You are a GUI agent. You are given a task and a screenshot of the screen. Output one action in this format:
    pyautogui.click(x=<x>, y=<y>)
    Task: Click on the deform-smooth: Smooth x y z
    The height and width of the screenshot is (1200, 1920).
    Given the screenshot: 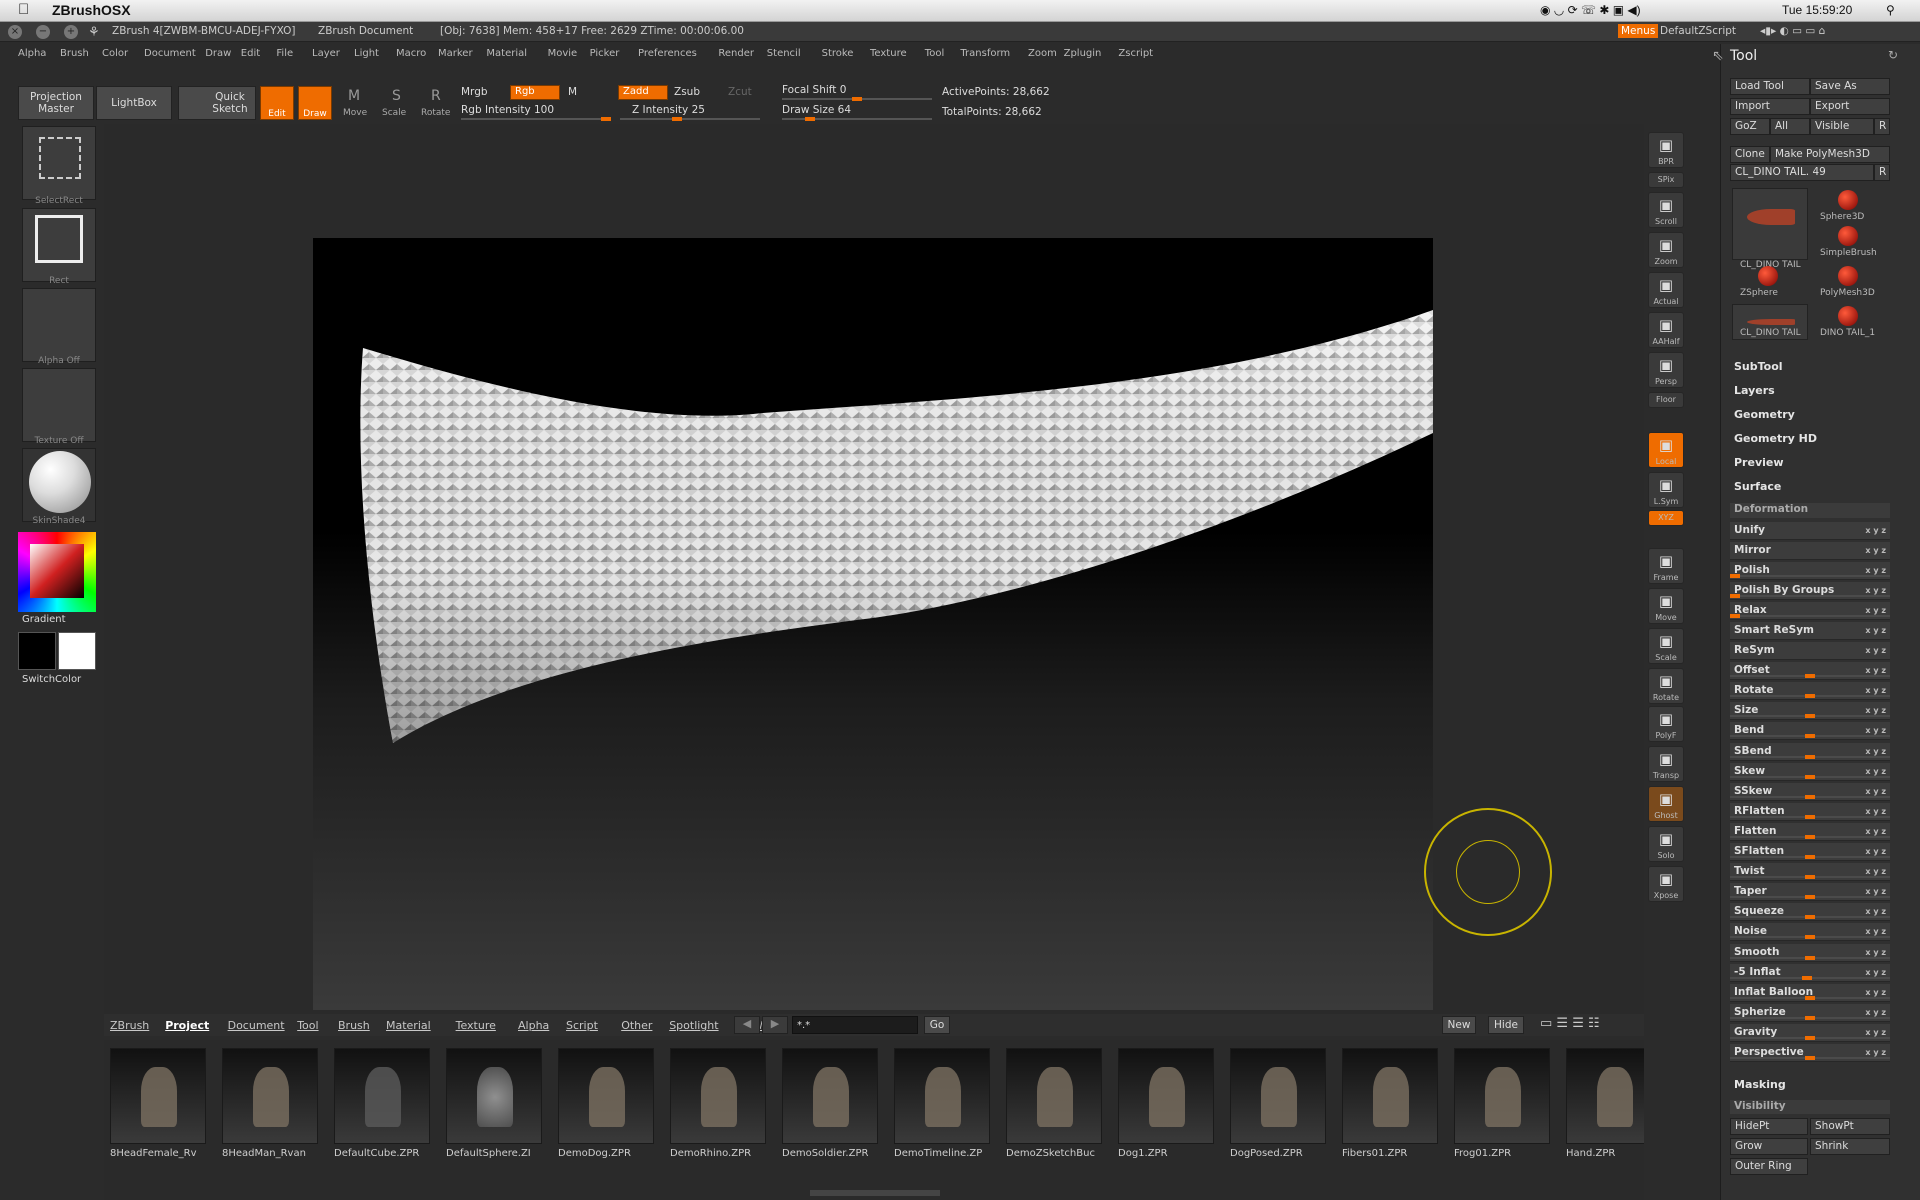 What is the action you would take?
    pyautogui.click(x=1810, y=952)
    